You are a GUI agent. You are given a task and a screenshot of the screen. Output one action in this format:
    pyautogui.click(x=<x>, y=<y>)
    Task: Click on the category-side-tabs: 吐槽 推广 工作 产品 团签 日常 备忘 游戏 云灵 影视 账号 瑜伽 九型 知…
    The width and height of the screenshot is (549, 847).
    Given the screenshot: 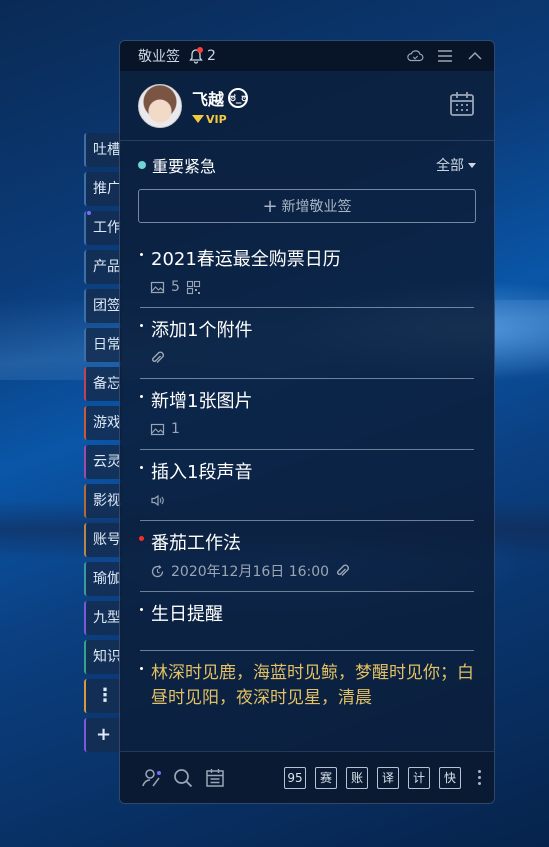 What is the action you would take?
    pyautogui.click(x=103, y=445)
    